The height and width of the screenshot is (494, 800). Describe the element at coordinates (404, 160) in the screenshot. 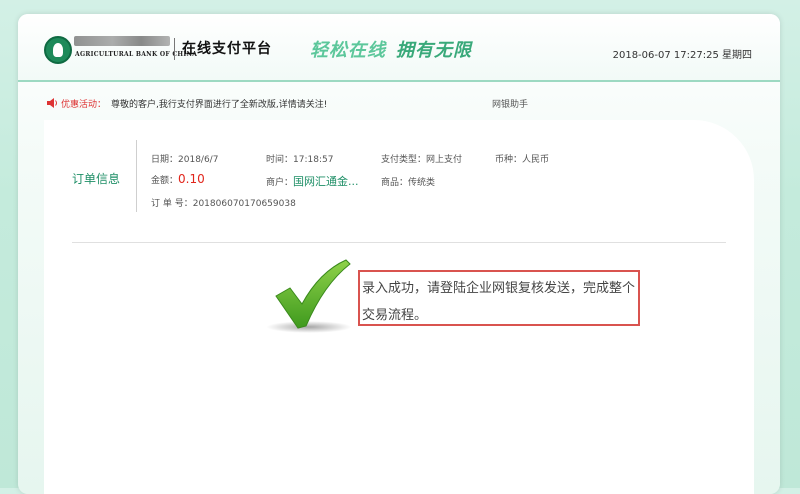

I see `paytype-label: 支付类型：` at that location.